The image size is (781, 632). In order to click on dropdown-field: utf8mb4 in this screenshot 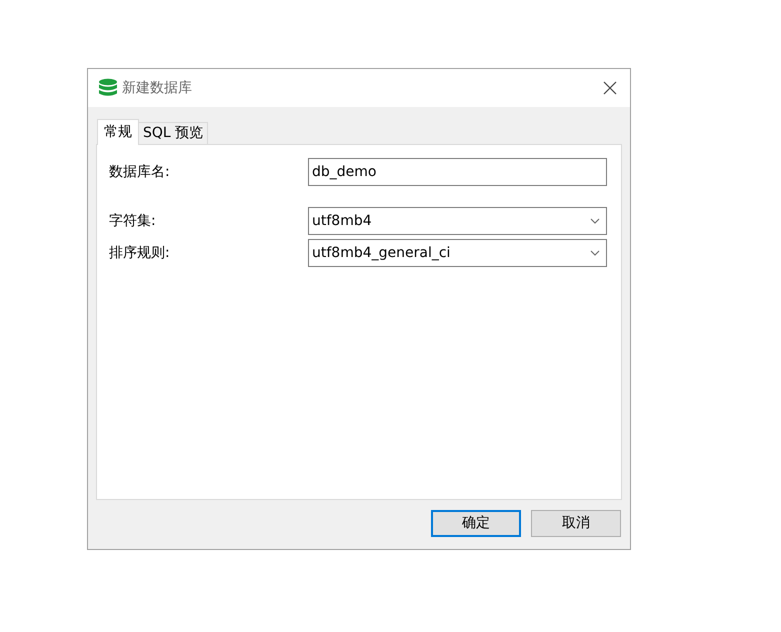, I will do `click(457, 221)`.